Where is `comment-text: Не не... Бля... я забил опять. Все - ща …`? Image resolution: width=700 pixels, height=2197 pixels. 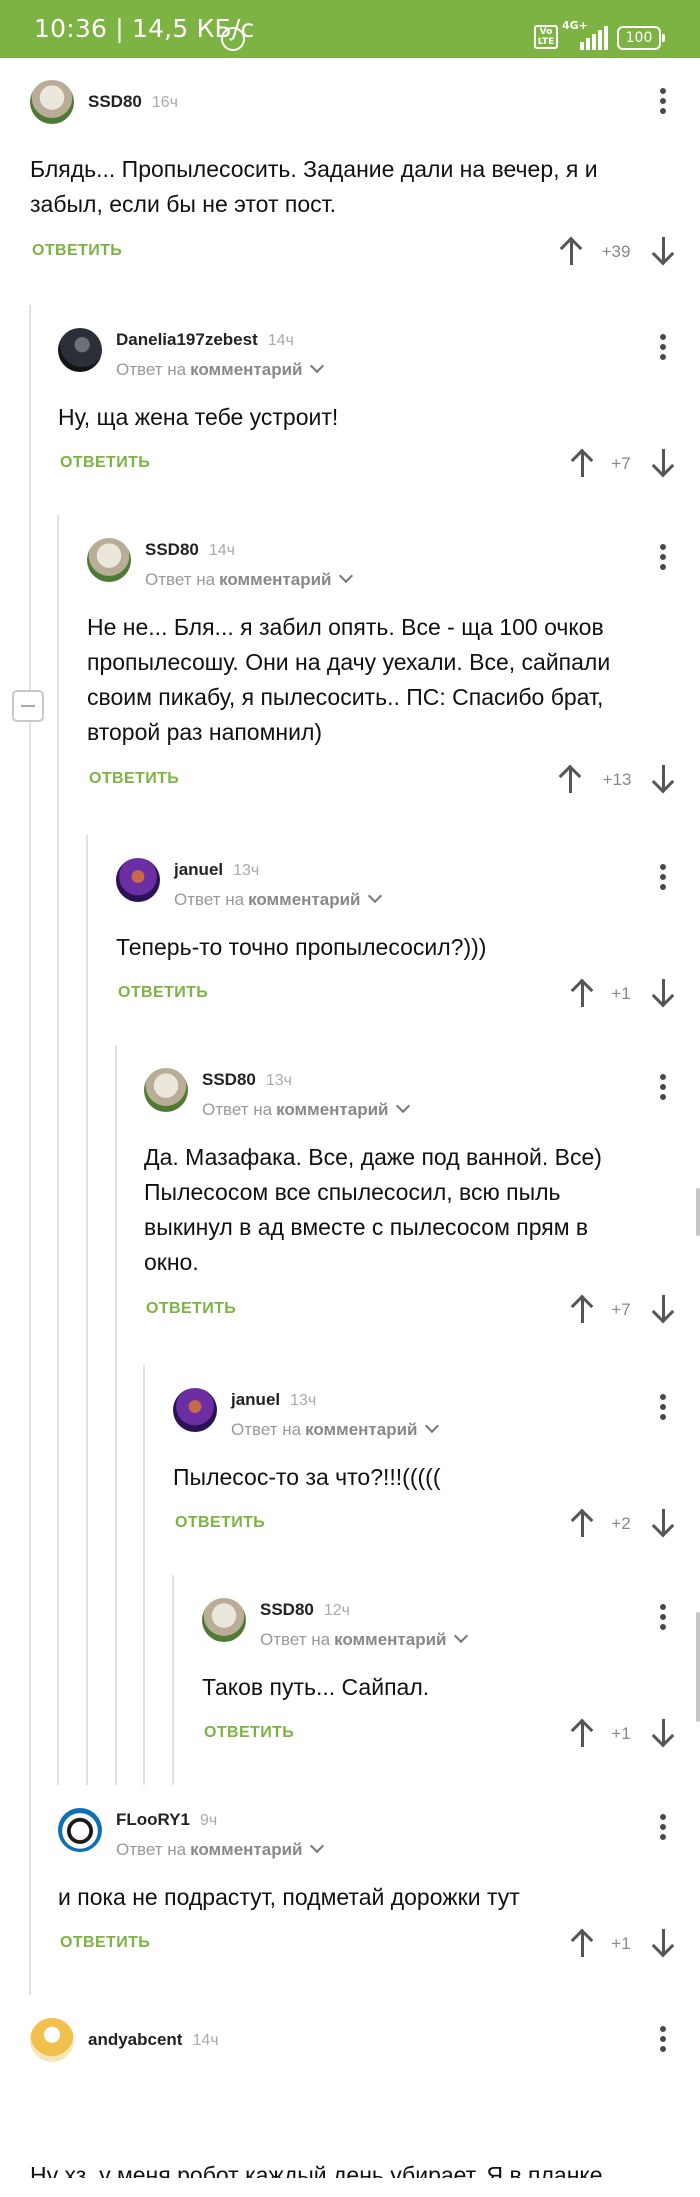
comment-text: Не не... Бля... я забил опять. Все - ща … is located at coordinates (349, 679).